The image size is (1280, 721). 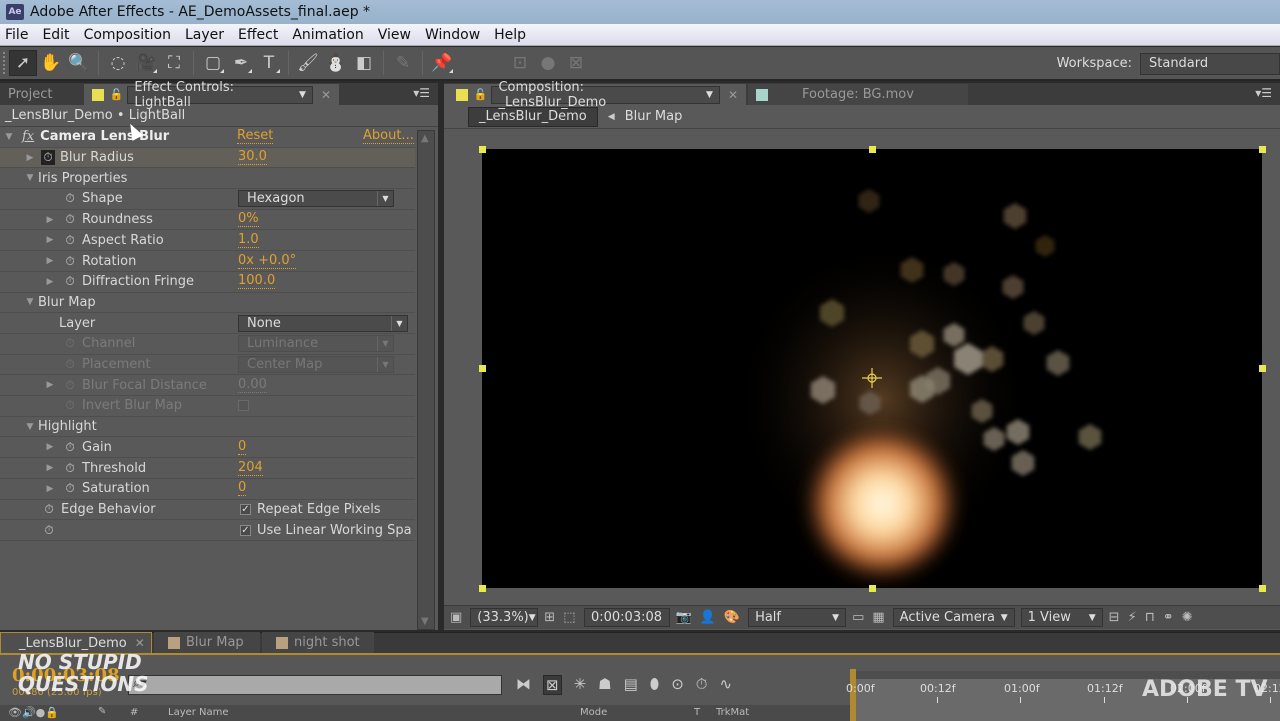 What do you see at coordinates (118, 63) in the screenshot?
I see `rotation-tool-icon: ◌` at bounding box center [118, 63].